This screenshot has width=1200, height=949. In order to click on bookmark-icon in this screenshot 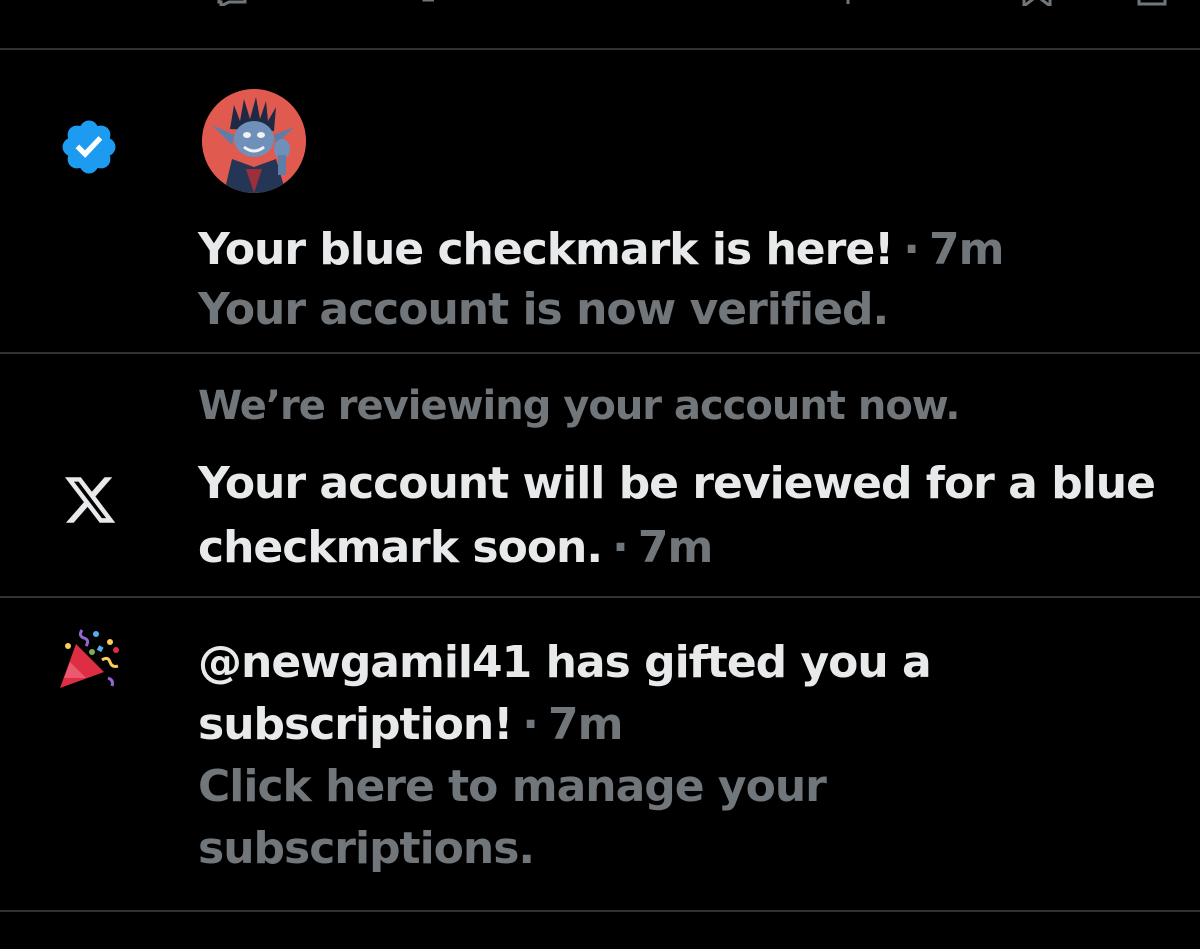, I will do `click(1037, 3)`.